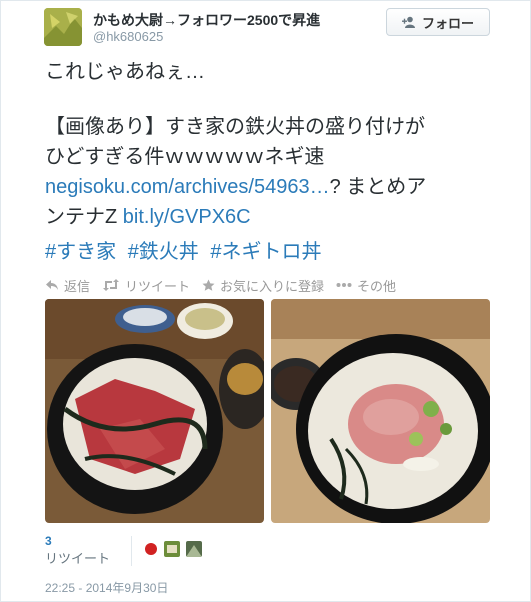  I want to click on hashtag-row: #すき家 #鉄火丼 #ネギトロ丼, so click(186, 252).